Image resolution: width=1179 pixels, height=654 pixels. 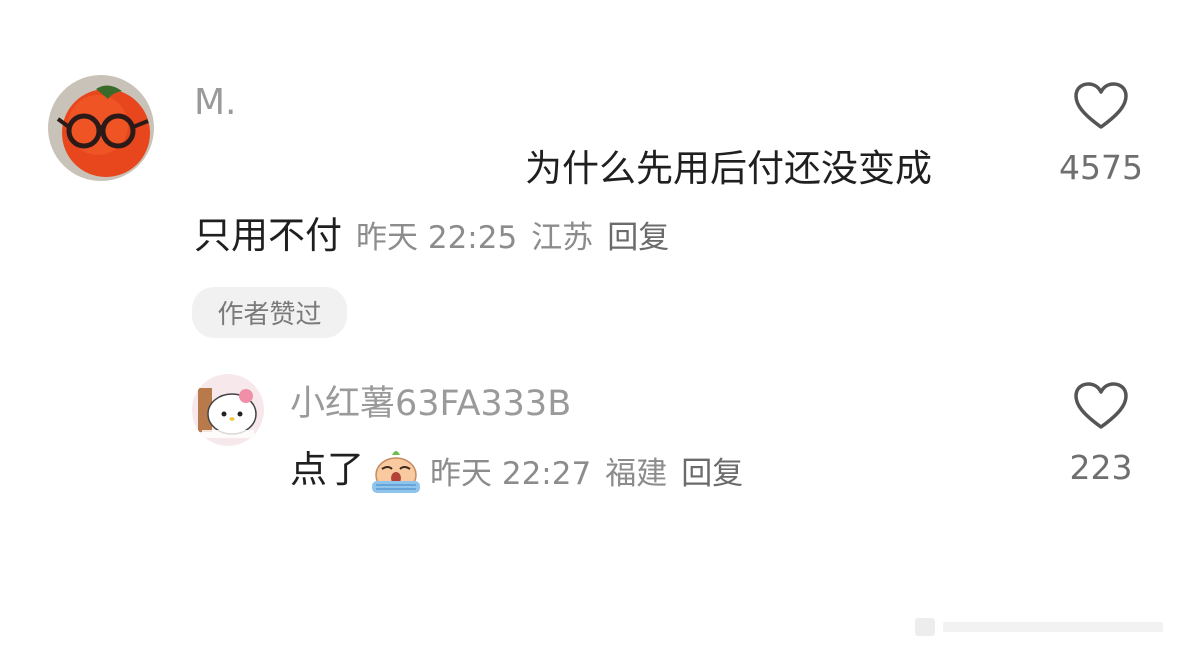 What do you see at coordinates (396, 470) in the screenshot?
I see `crying-emoji-icon` at bounding box center [396, 470].